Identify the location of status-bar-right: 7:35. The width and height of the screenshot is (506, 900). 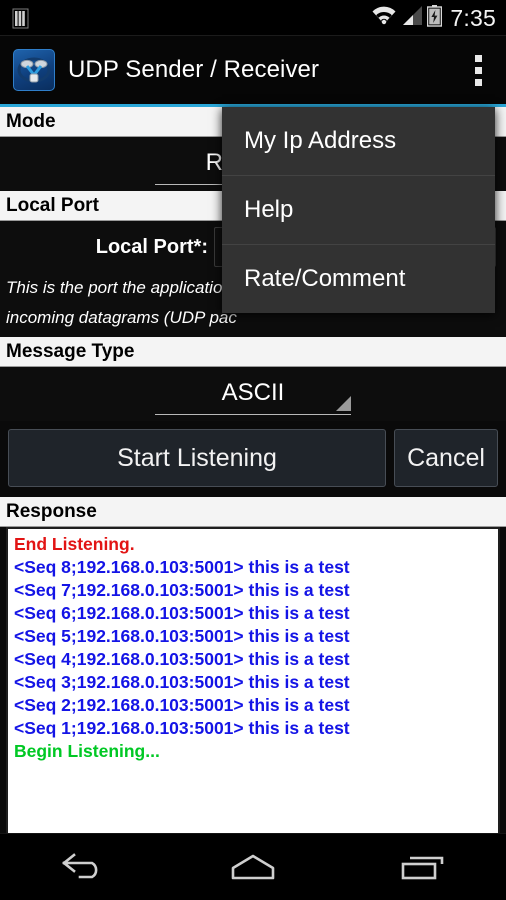
(438, 18).